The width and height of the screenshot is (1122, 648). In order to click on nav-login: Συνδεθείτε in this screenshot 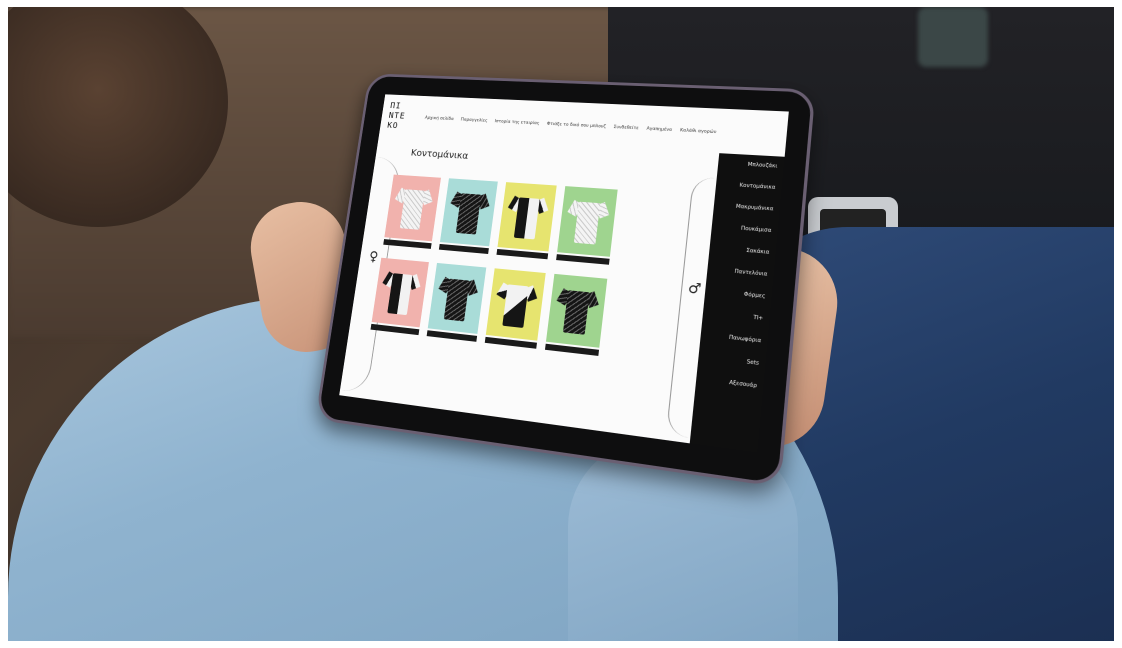, I will do `click(626, 128)`.